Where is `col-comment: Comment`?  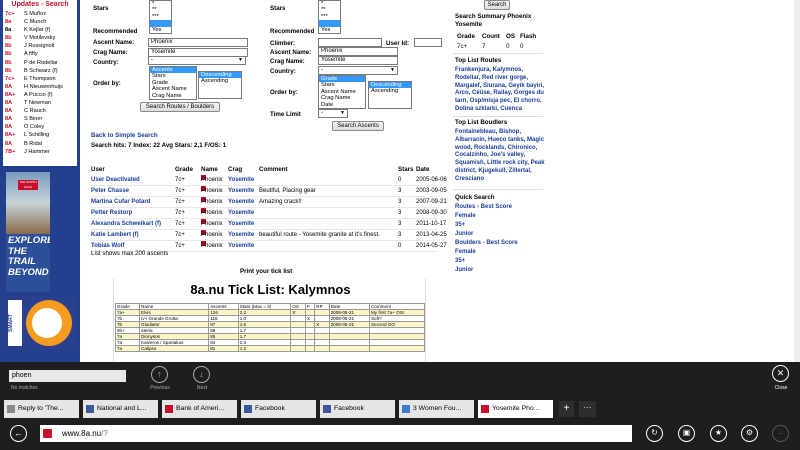
col-comment: Comment is located at coordinates (273, 169).